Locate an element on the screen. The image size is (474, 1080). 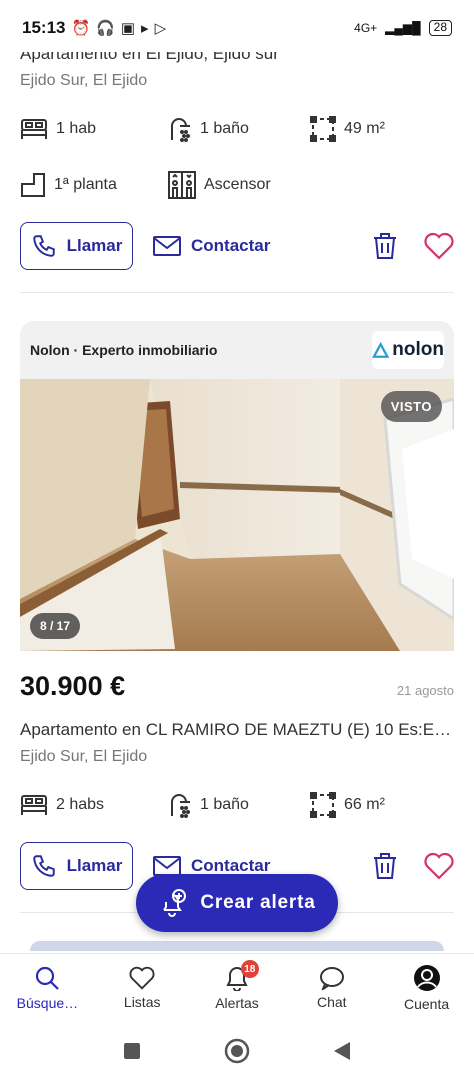
listing1-features-2: 1ª planta Ascensor is located at coordinates (237, 185).